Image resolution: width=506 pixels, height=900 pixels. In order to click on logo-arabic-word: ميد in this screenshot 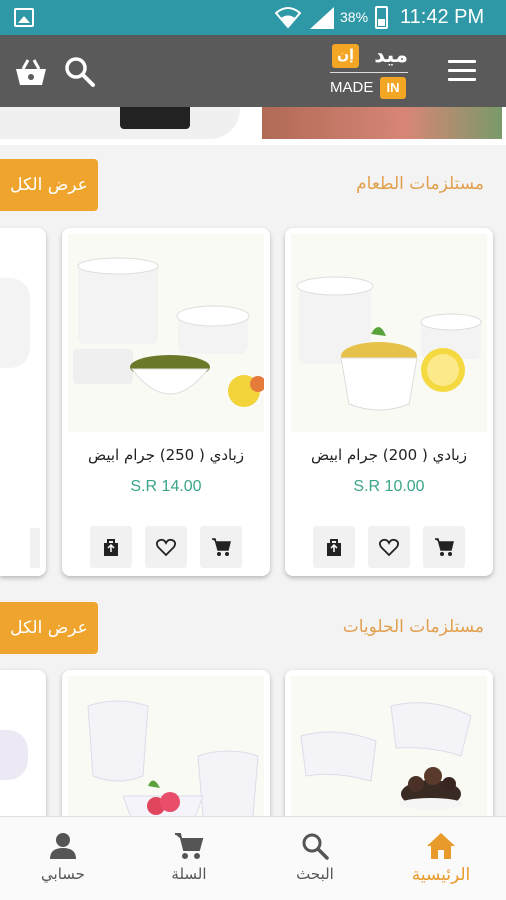, I will do `click(391, 55)`.